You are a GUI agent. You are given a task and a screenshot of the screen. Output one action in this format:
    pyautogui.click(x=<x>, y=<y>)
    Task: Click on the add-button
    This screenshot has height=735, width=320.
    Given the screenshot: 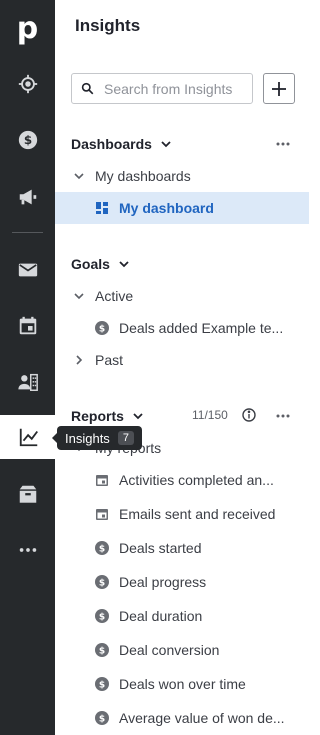 What is the action you would take?
    pyautogui.click(x=279, y=88)
    